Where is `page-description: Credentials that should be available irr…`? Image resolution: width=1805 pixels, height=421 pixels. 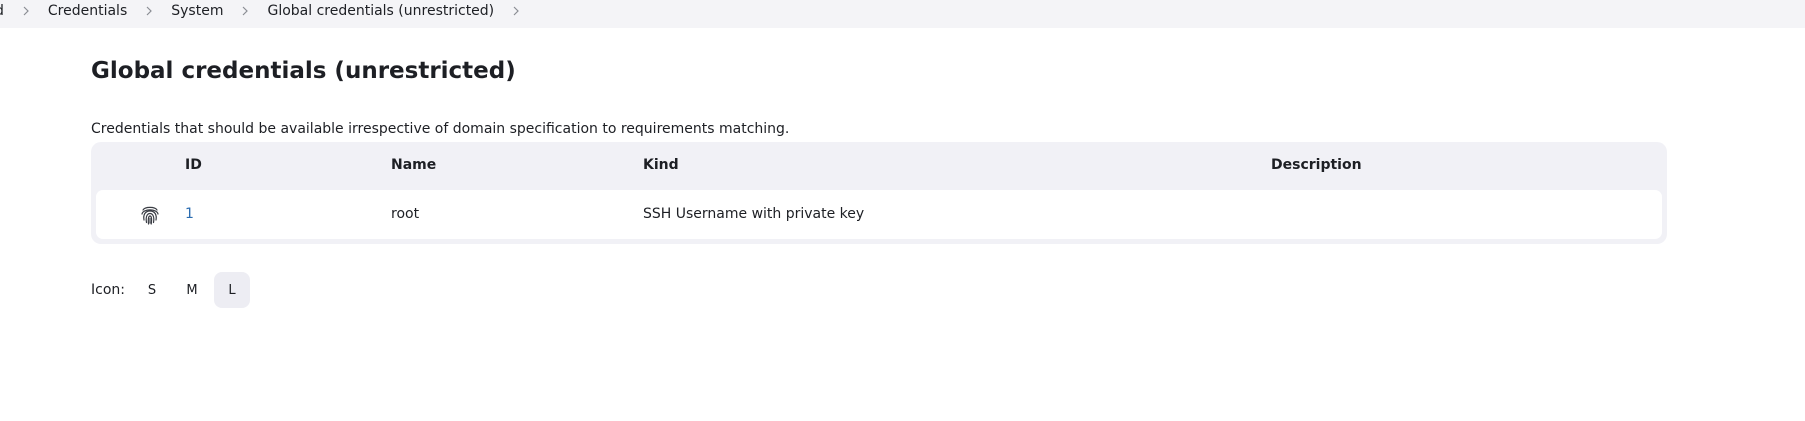 page-description: Credentials that should be available irr… is located at coordinates (440, 129).